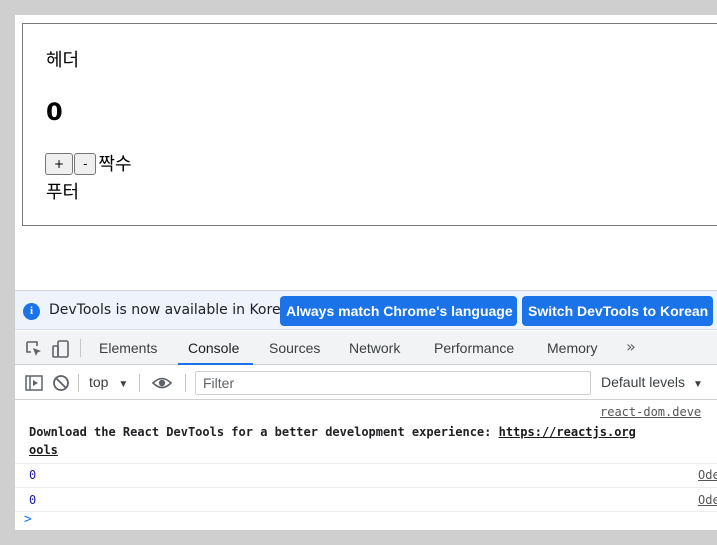 The height and width of the screenshot is (545, 717). What do you see at coordinates (176, 310) in the screenshot?
I see `infobar-message: DevTools is now available in Korean!` at bounding box center [176, 310].